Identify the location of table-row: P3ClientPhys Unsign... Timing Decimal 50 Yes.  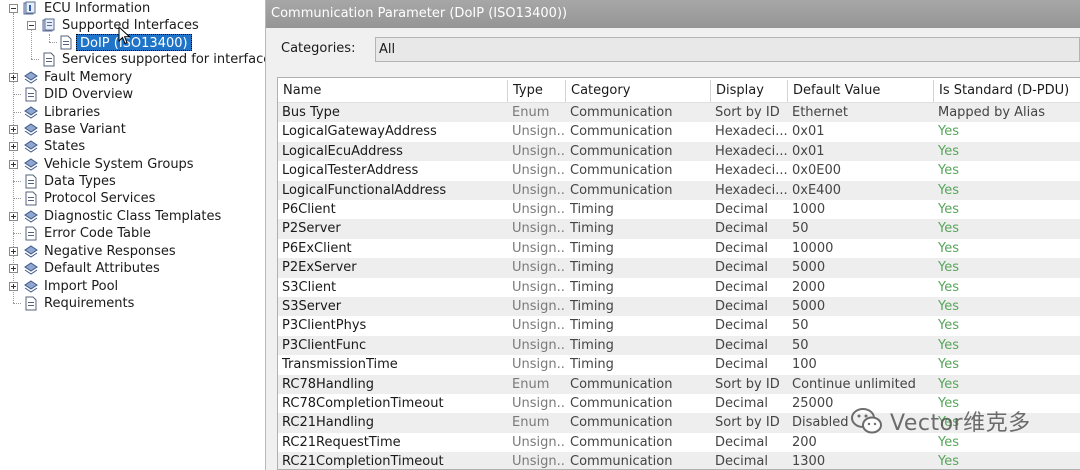
(679, 325).